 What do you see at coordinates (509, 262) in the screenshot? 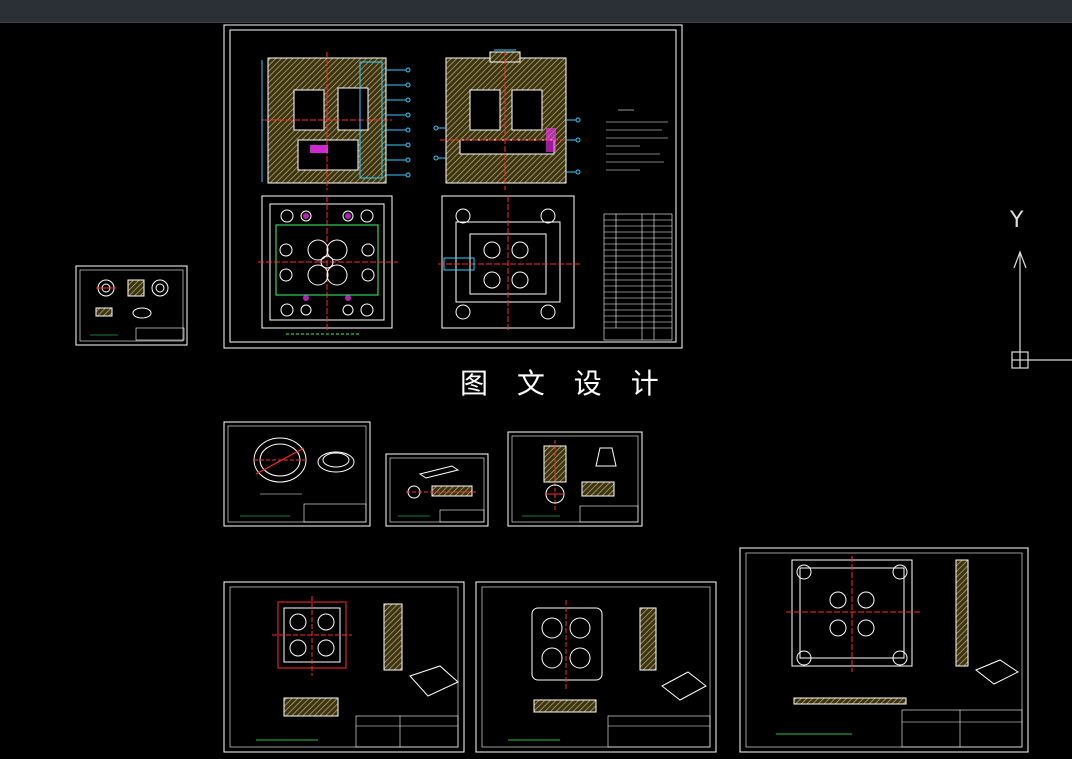
I see `moving-half-plan-view` at bounding box center [509, 262].